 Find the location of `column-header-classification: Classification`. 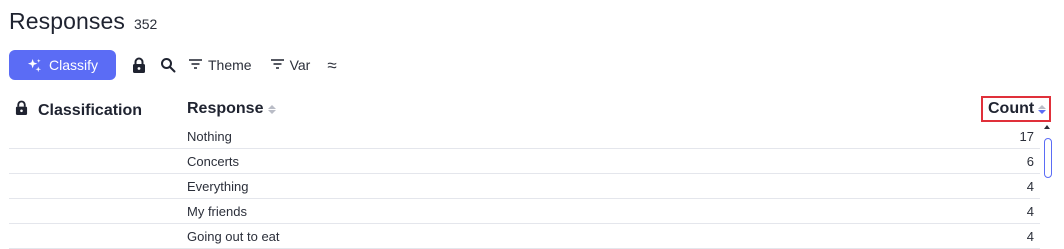

column-header-classification: Classification is located at coordinates (78, 110).